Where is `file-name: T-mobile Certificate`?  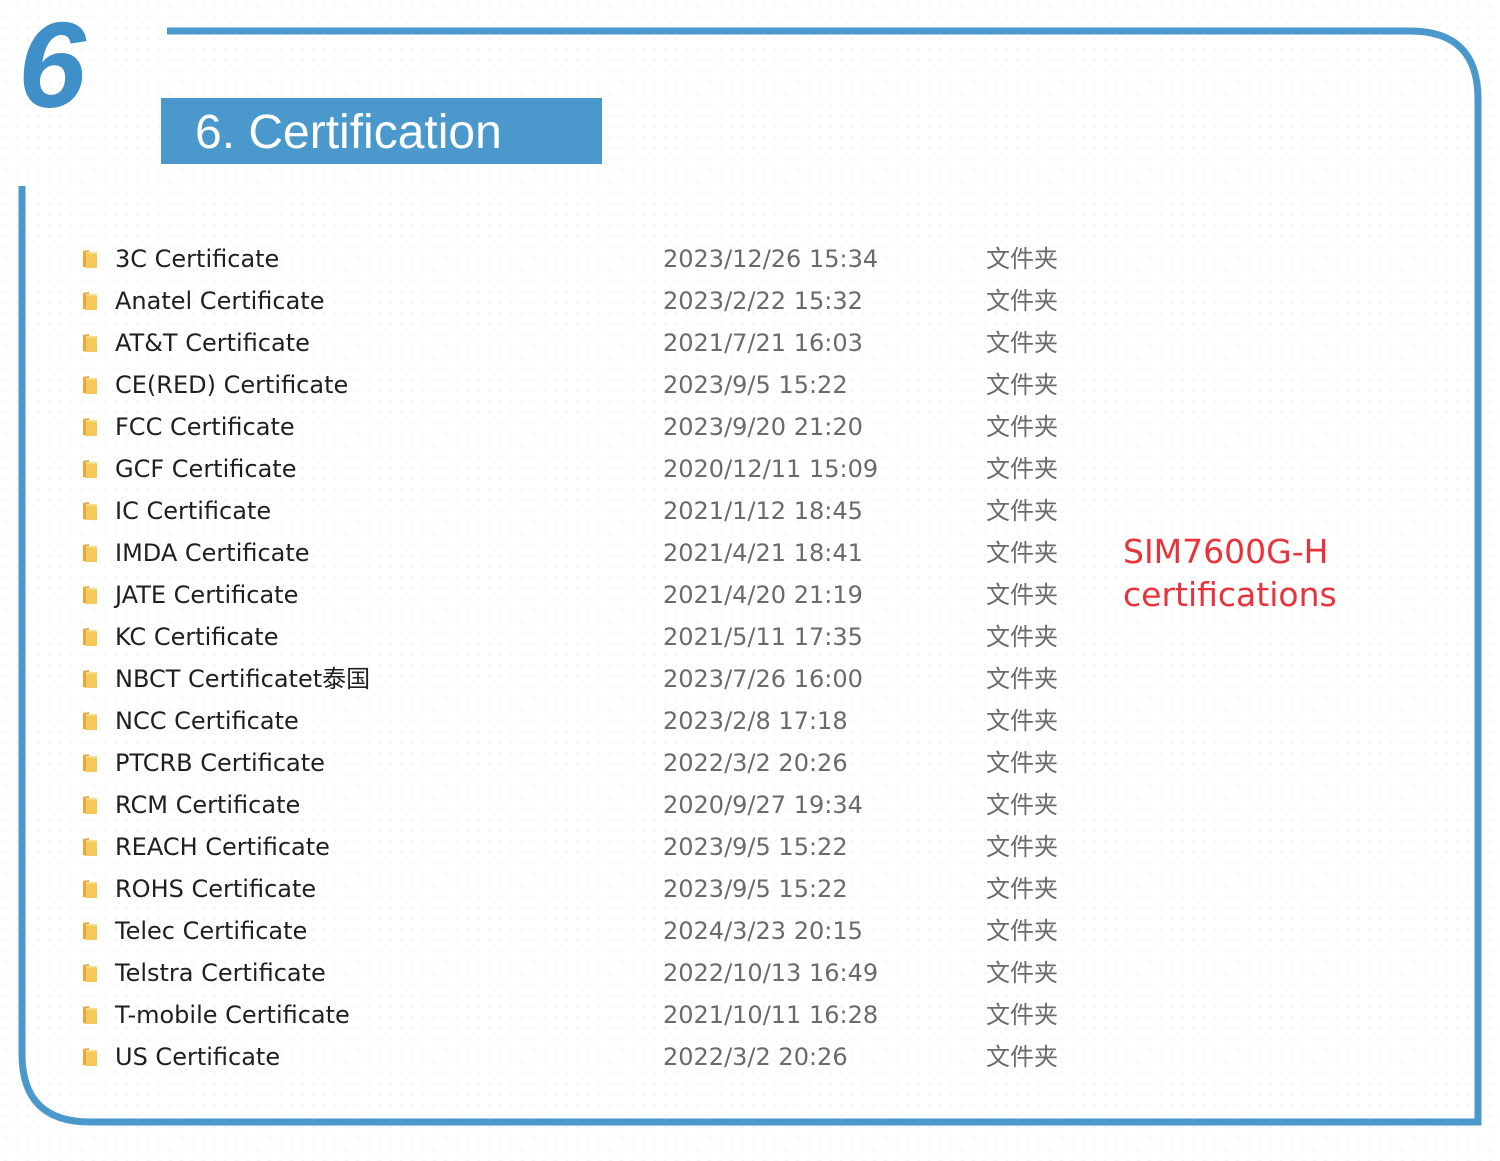
file-name: T-mobile Certificate is located at coordinates (232, 1015).